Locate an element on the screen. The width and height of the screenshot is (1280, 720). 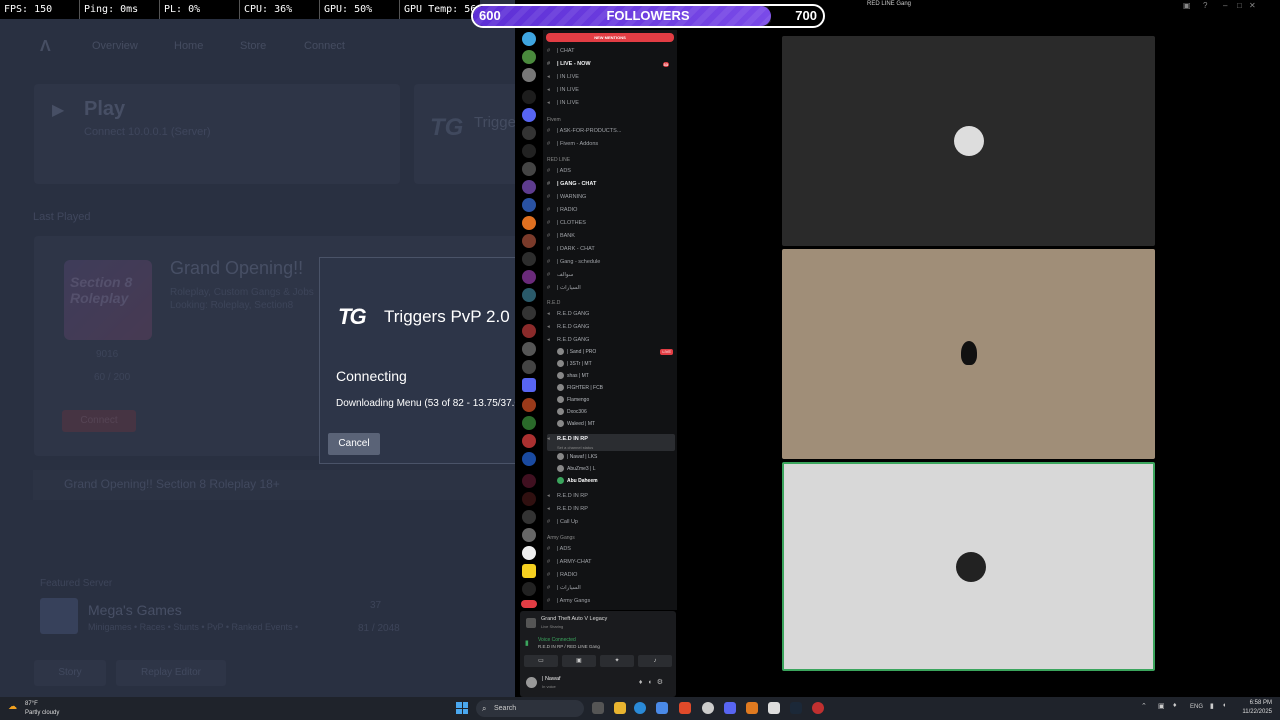
activities-icon: ✦ is located at coordinates (617, 661).